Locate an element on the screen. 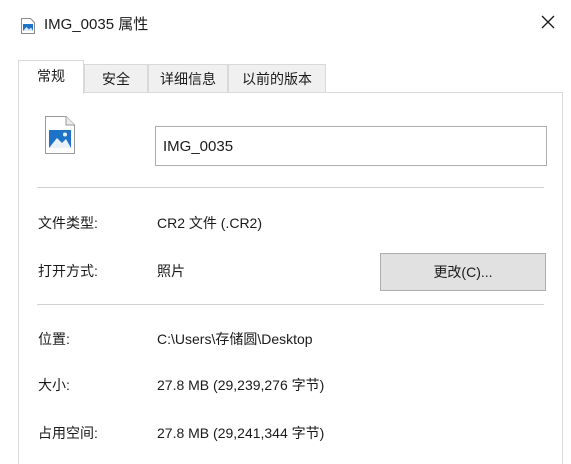  size-on-disk-value: 27.8 MB (29,241,344 字节) is located at coordinates (241, 433).